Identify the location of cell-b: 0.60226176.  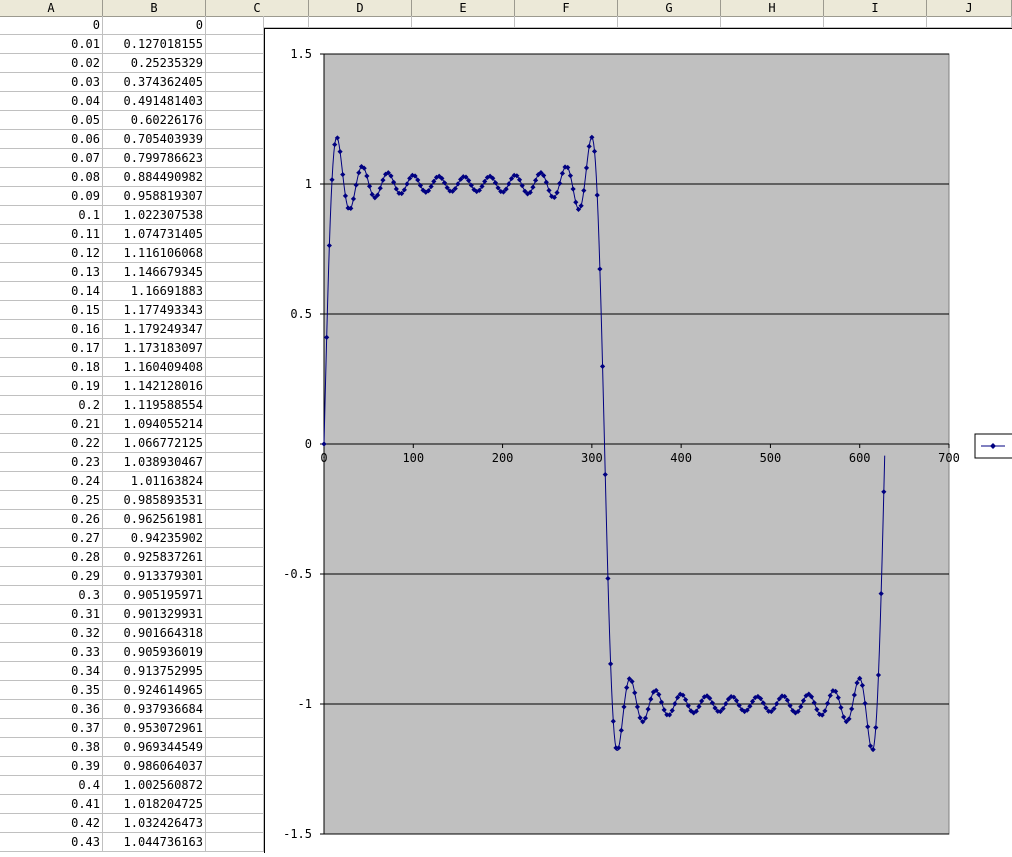
(154, 120).